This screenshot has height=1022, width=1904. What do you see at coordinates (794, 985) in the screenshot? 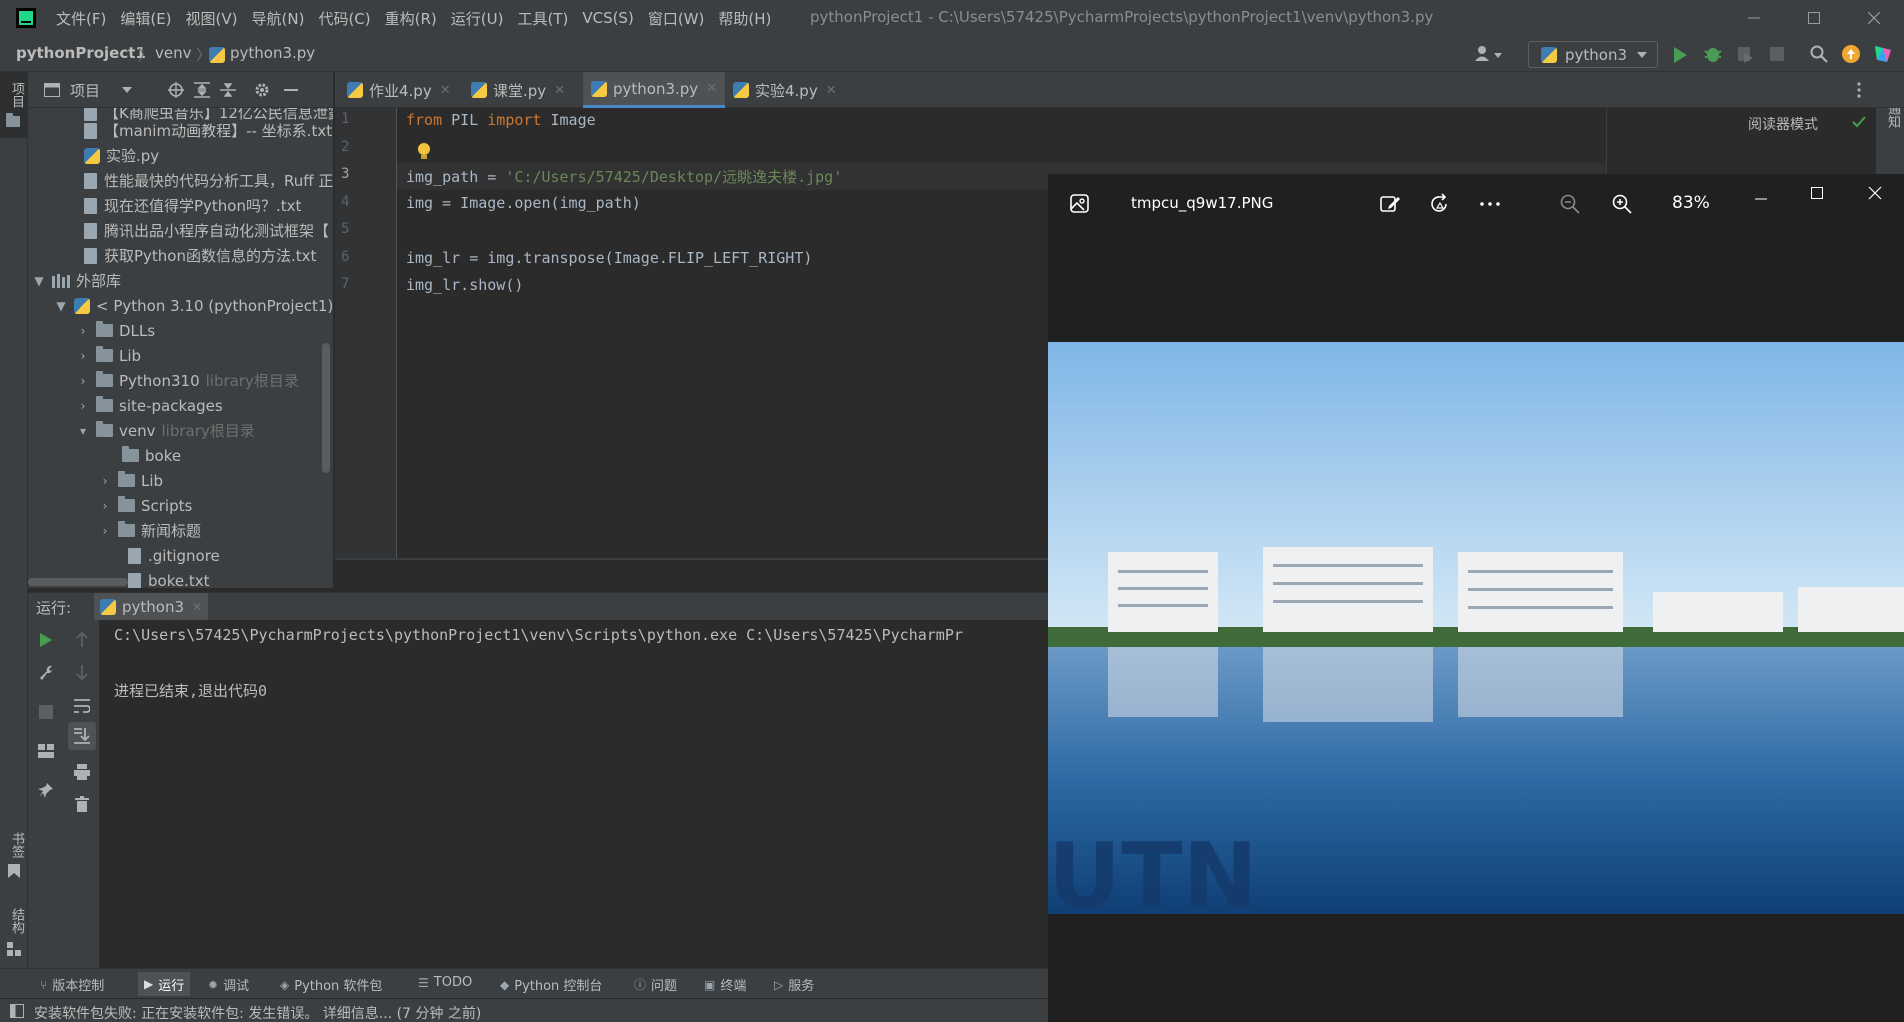
I see `tool-services: ▷ 服务` at bounding box center [794, 985].